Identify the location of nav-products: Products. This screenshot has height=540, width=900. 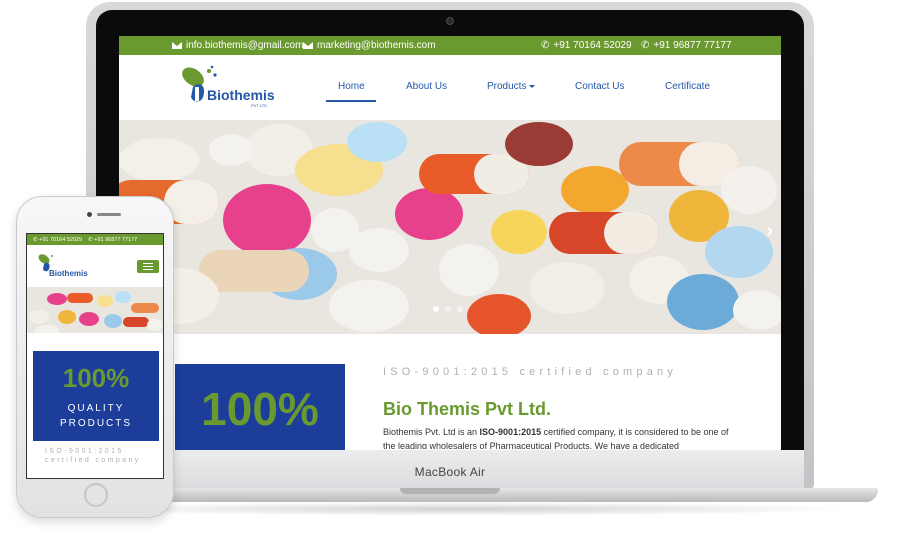
(511, 86).